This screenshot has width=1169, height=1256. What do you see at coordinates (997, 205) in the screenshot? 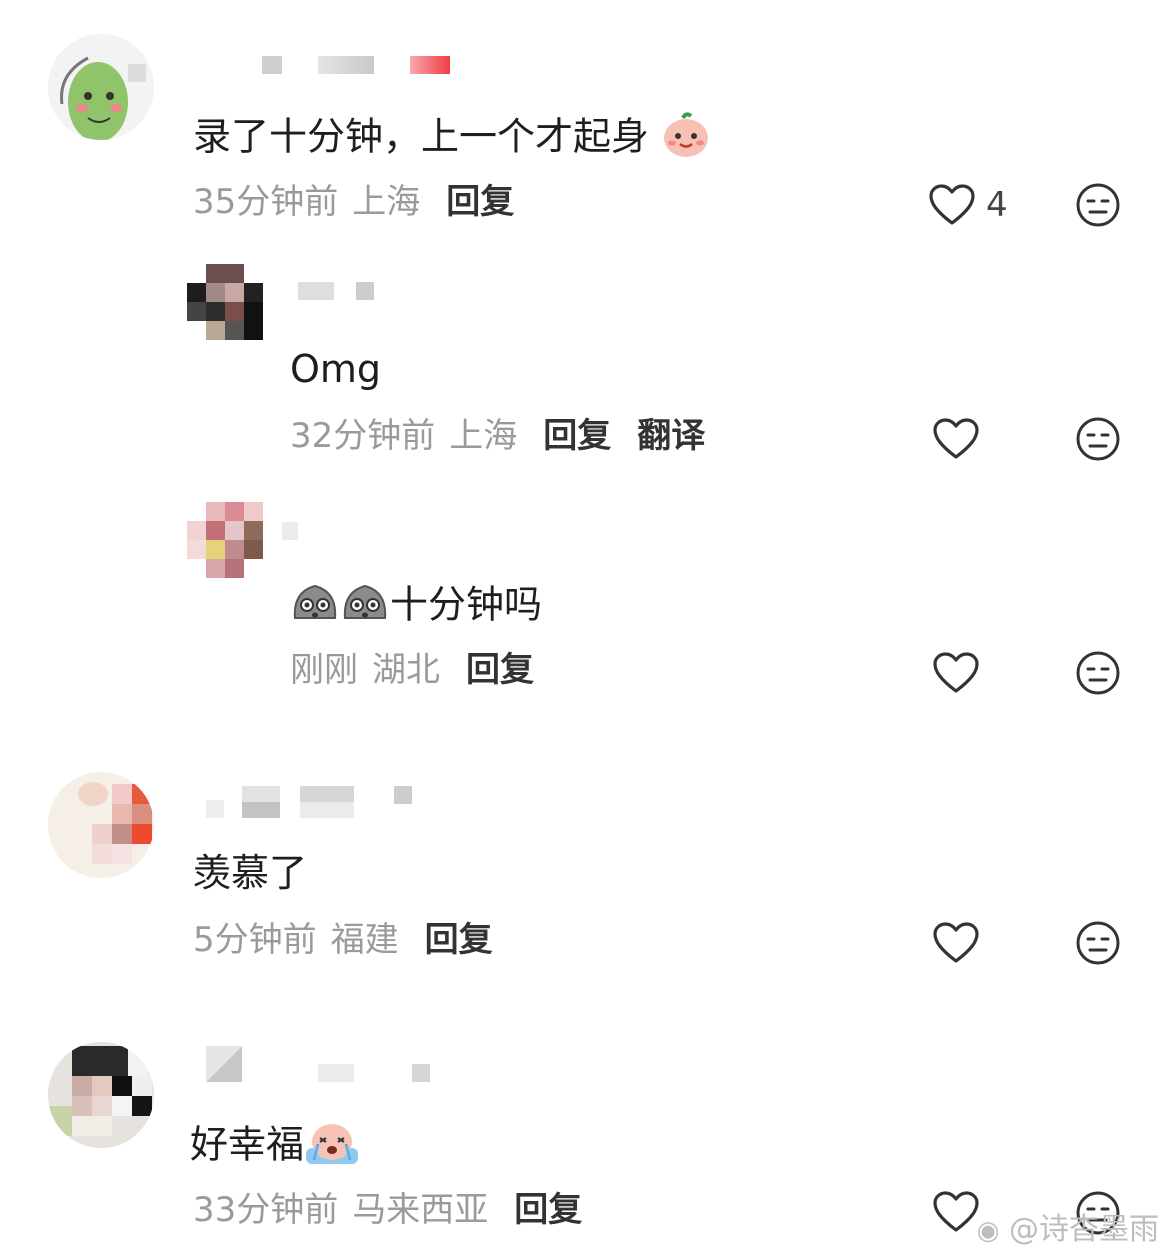
I see `like-count: 4` at bounding box center [997, 205].